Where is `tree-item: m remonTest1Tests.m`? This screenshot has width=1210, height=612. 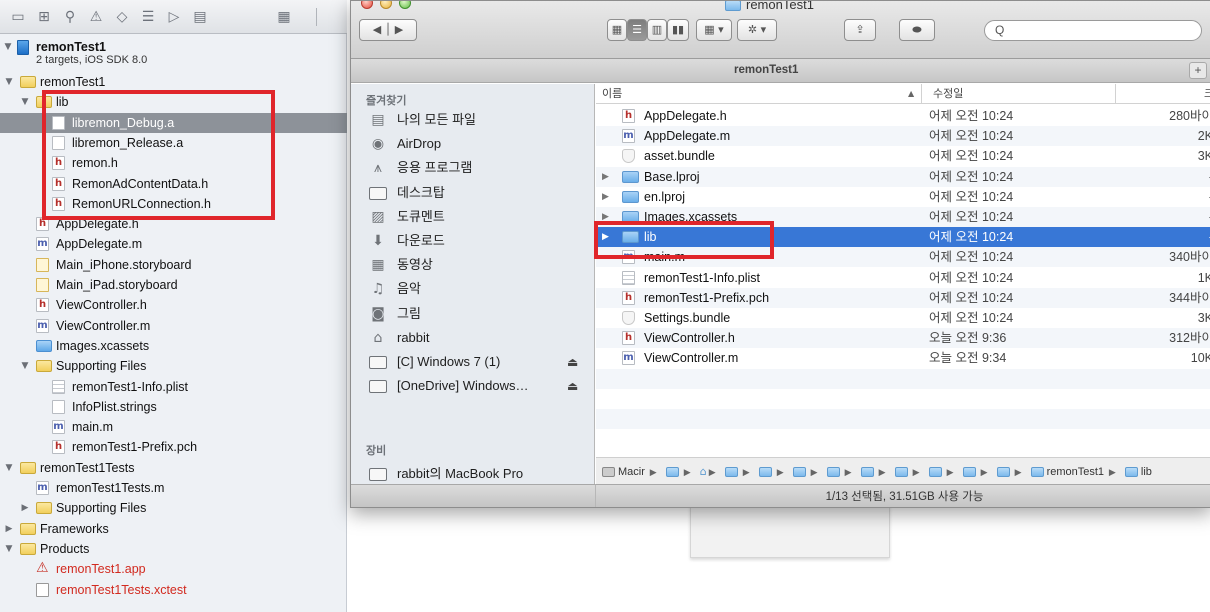
tree-item: m remonTest1Tests.m is located at coordinates (173, 488).